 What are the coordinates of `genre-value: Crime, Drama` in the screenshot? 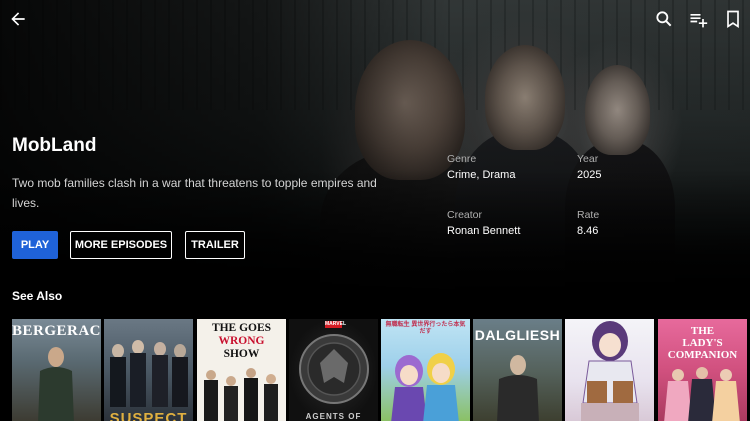 It's located at (481, 175).